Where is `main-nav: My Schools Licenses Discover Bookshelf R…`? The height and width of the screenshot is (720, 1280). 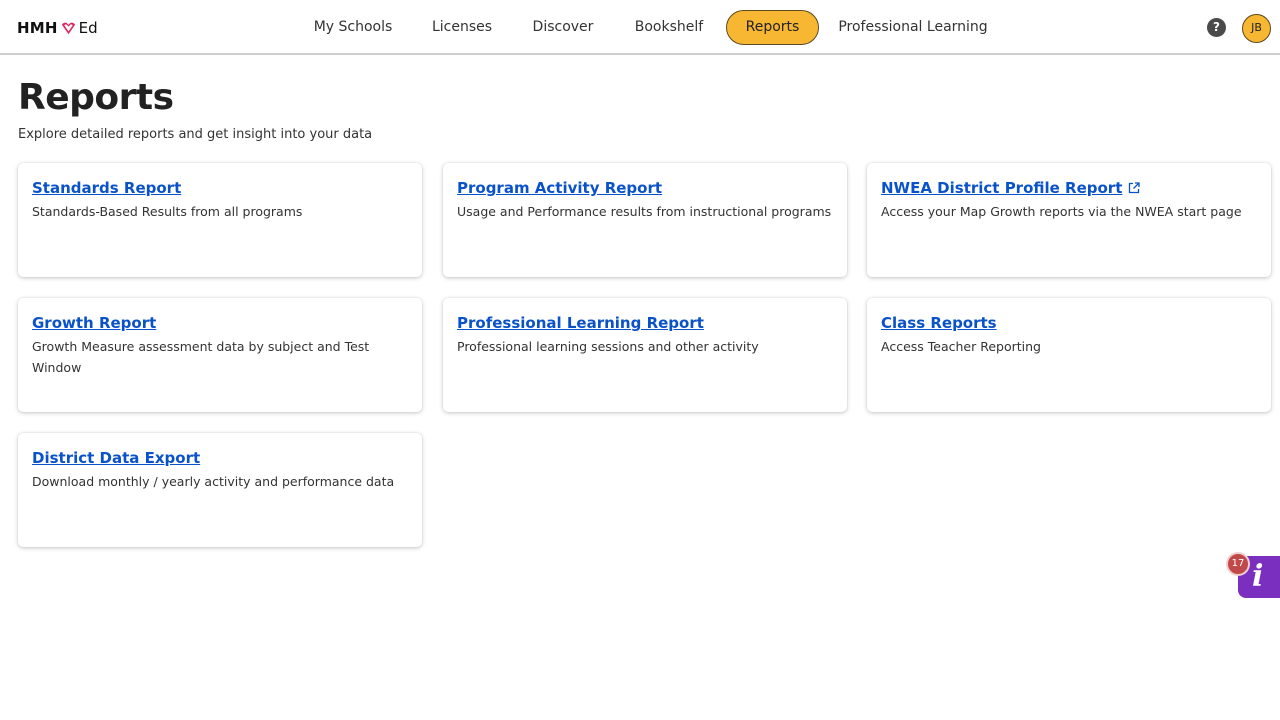 main-nav: My Schools Licenses Discover Bookshelf R… is located at coordinates (640, 27).